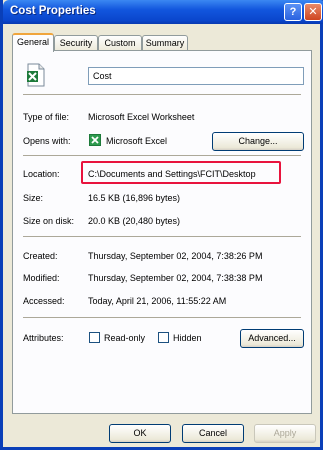 This screenshot has width=323, height=450. I want to click on tab-general: General, so click(33, 42).